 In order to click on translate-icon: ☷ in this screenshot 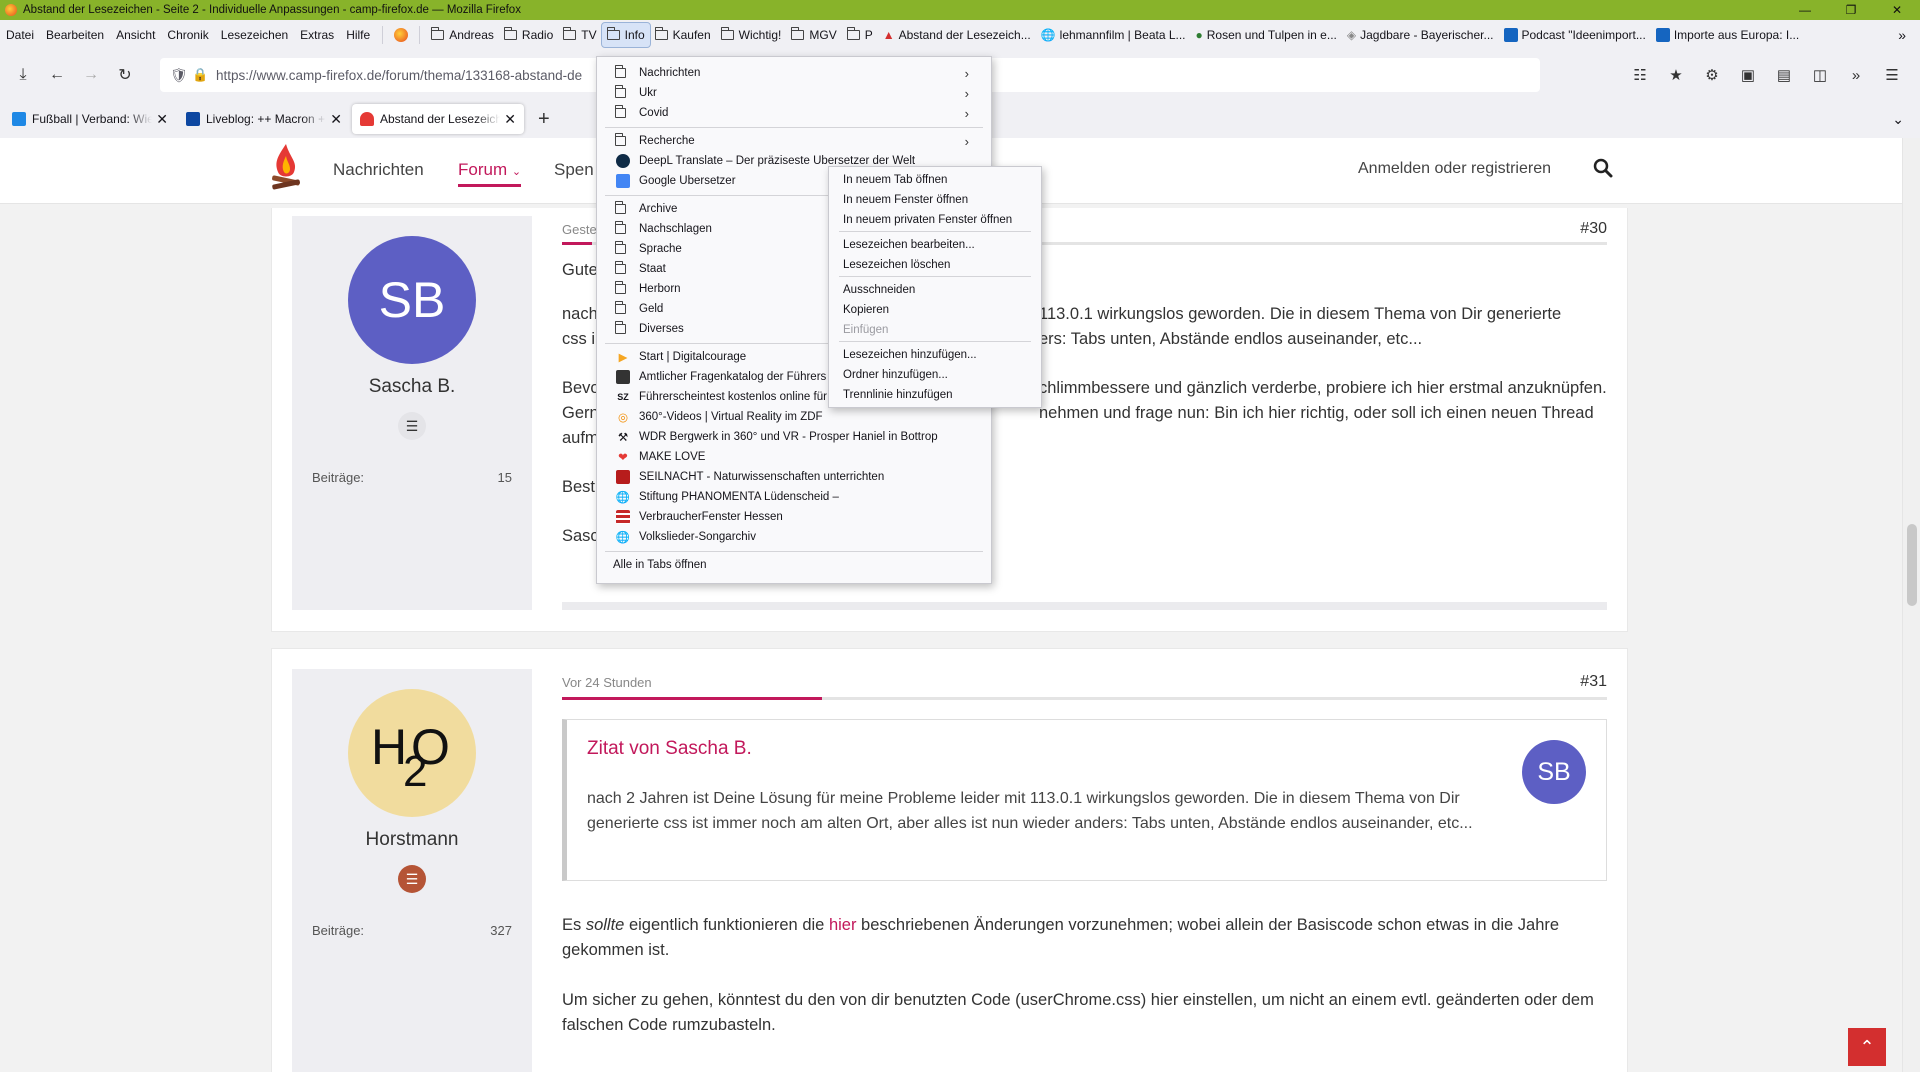, I will do `click(1640, 75)`.